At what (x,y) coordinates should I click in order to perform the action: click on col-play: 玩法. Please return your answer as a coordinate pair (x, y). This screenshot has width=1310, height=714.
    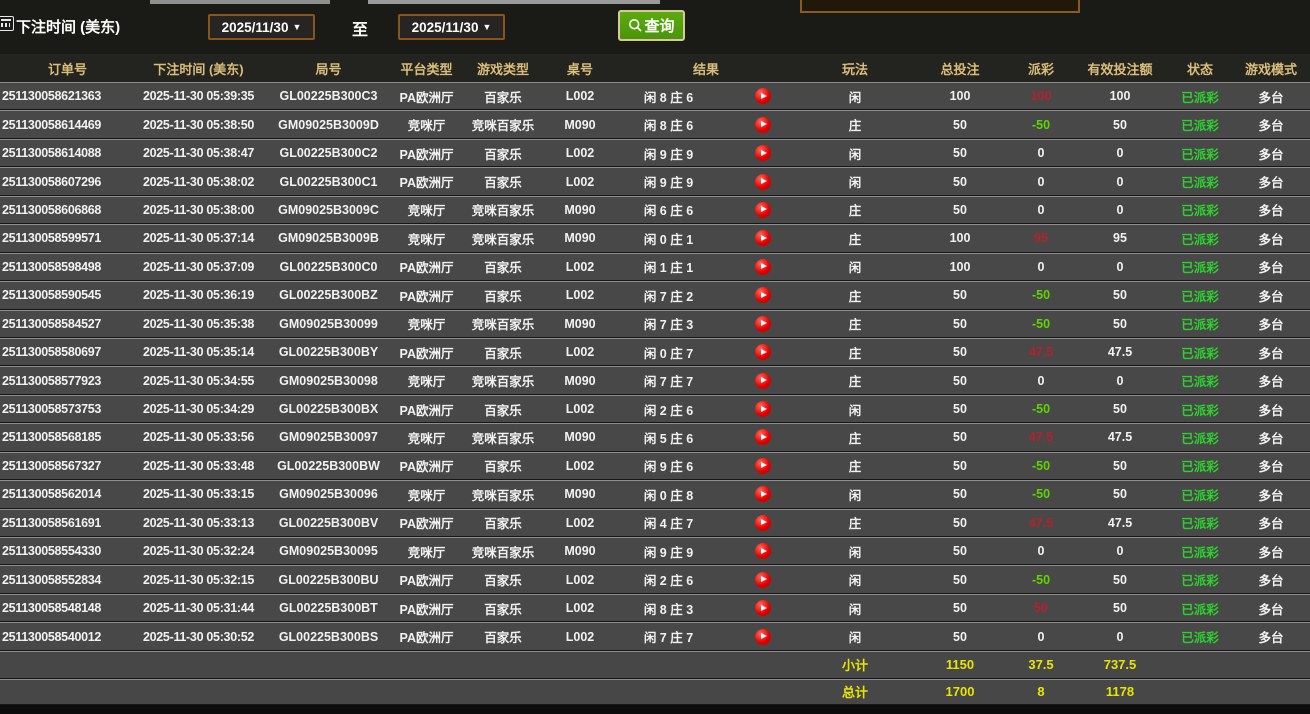
    Looking at the image, I should click on (854, 69).